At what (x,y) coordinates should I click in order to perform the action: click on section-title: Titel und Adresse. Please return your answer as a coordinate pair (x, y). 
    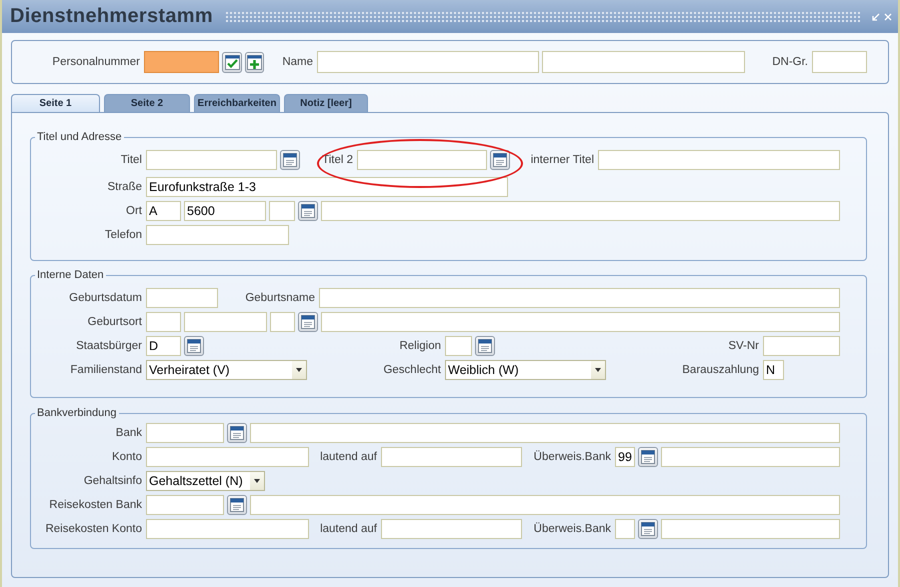
    Looking at the image, I should click on (79, 137).